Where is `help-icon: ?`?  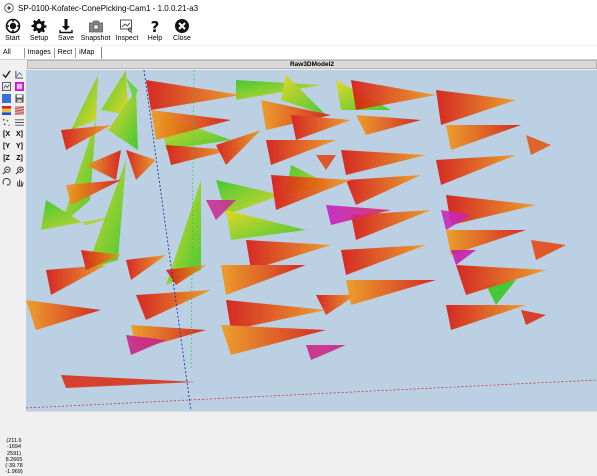
help-icon: ? is located at coordinates (155, 26).